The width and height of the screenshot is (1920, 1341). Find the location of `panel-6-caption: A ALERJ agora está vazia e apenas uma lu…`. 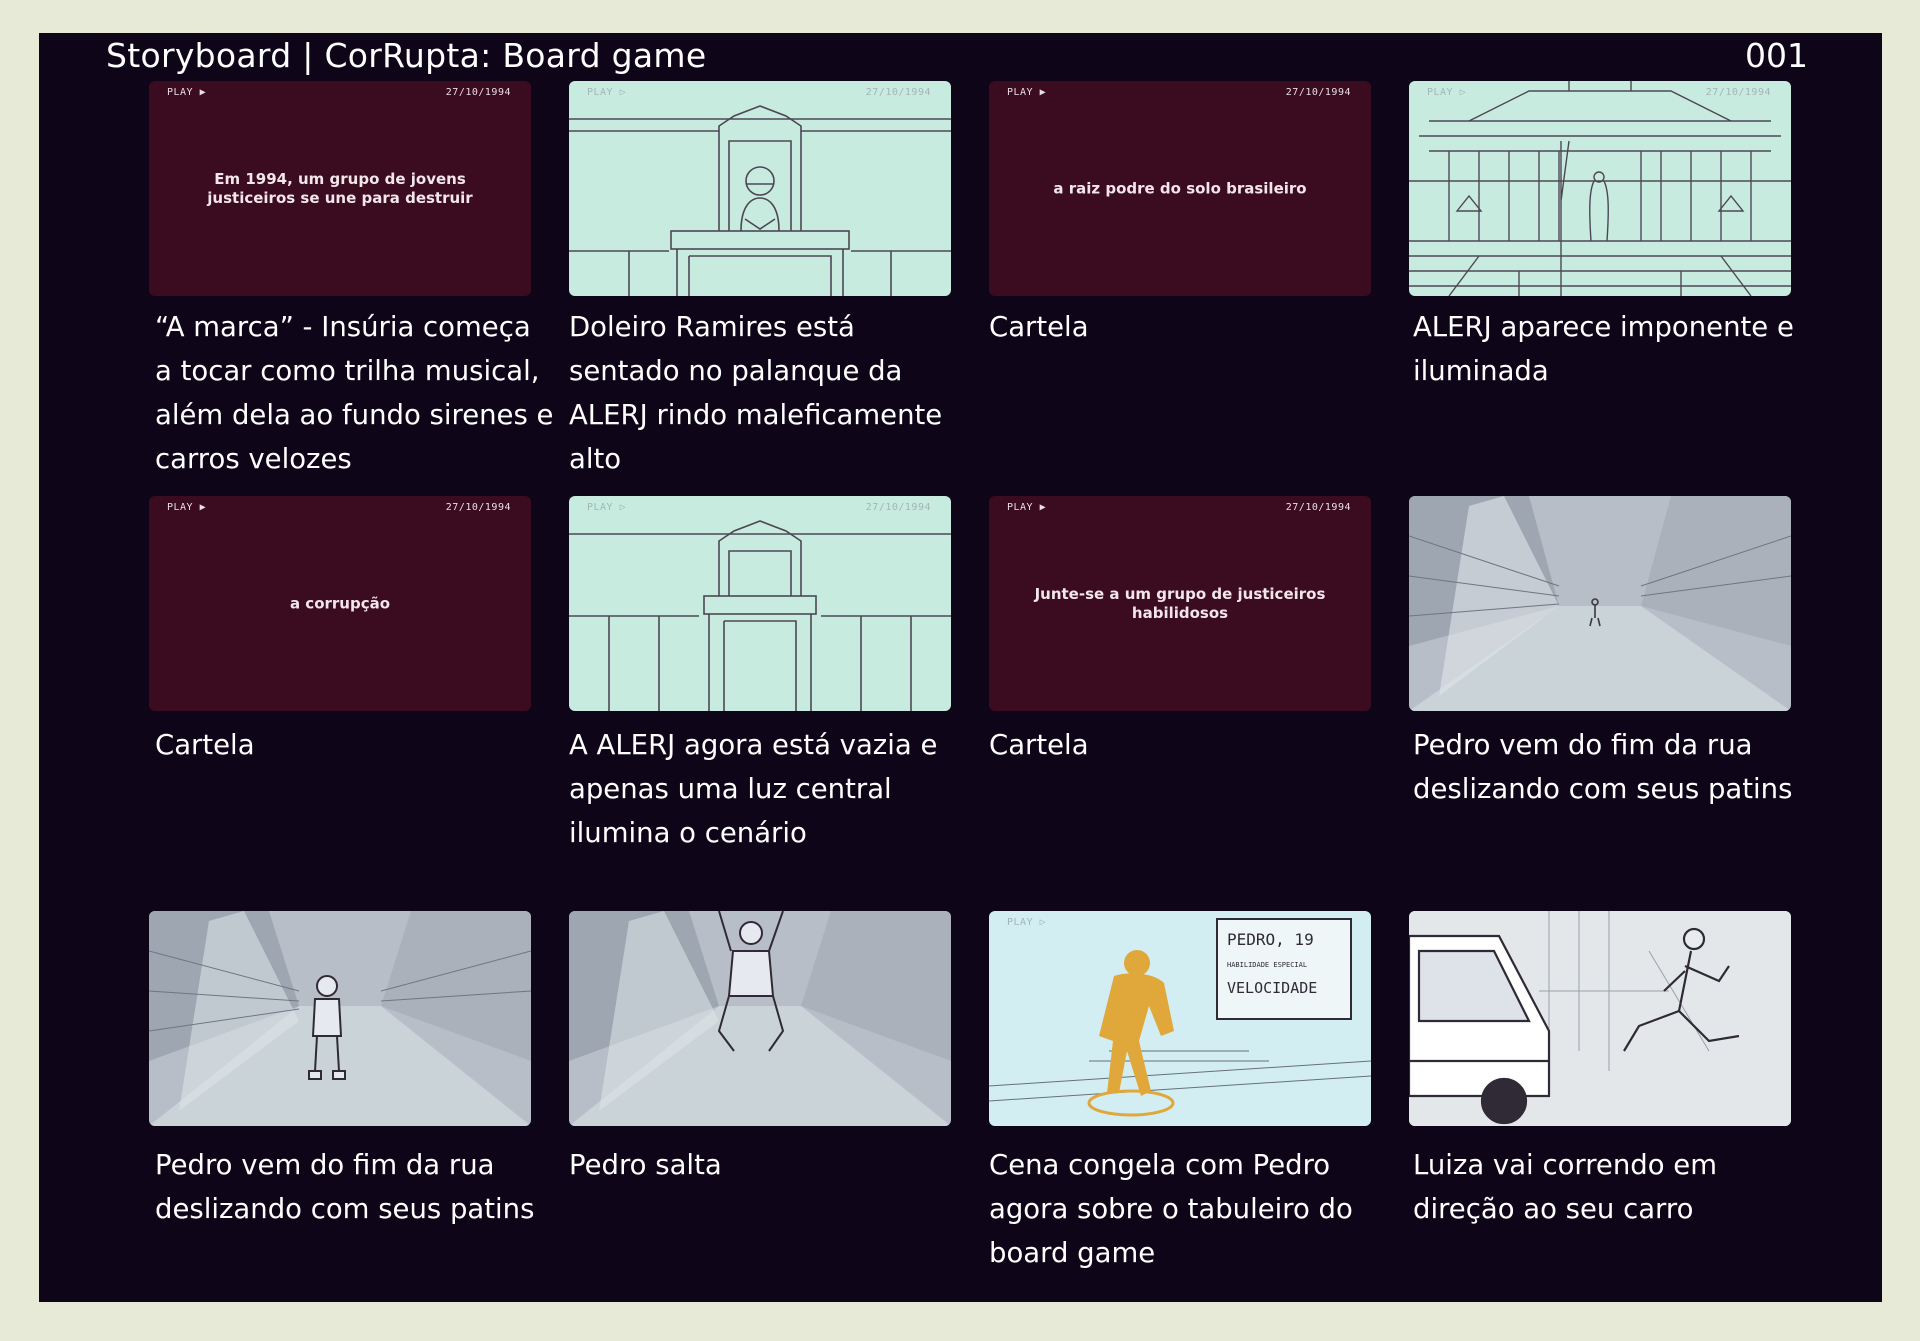

panel-6-caption: A ALERJ agora está vazia e apenas uma lu… is located at coordinates (753, 789).